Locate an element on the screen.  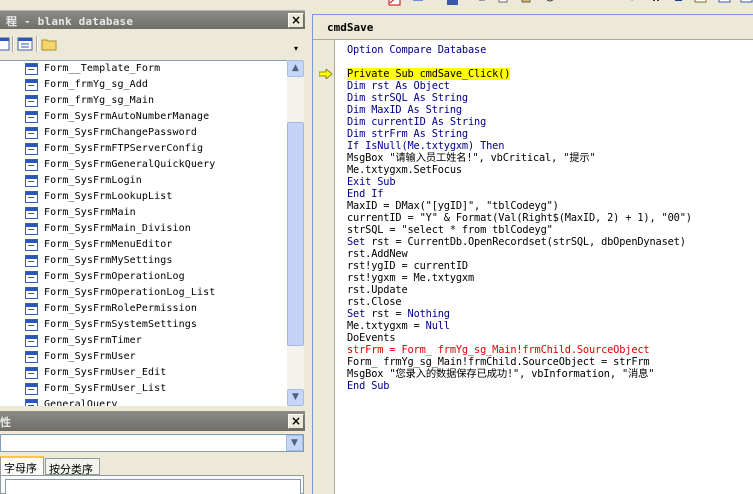
close-icon: × is located at coordinates (296, 20).